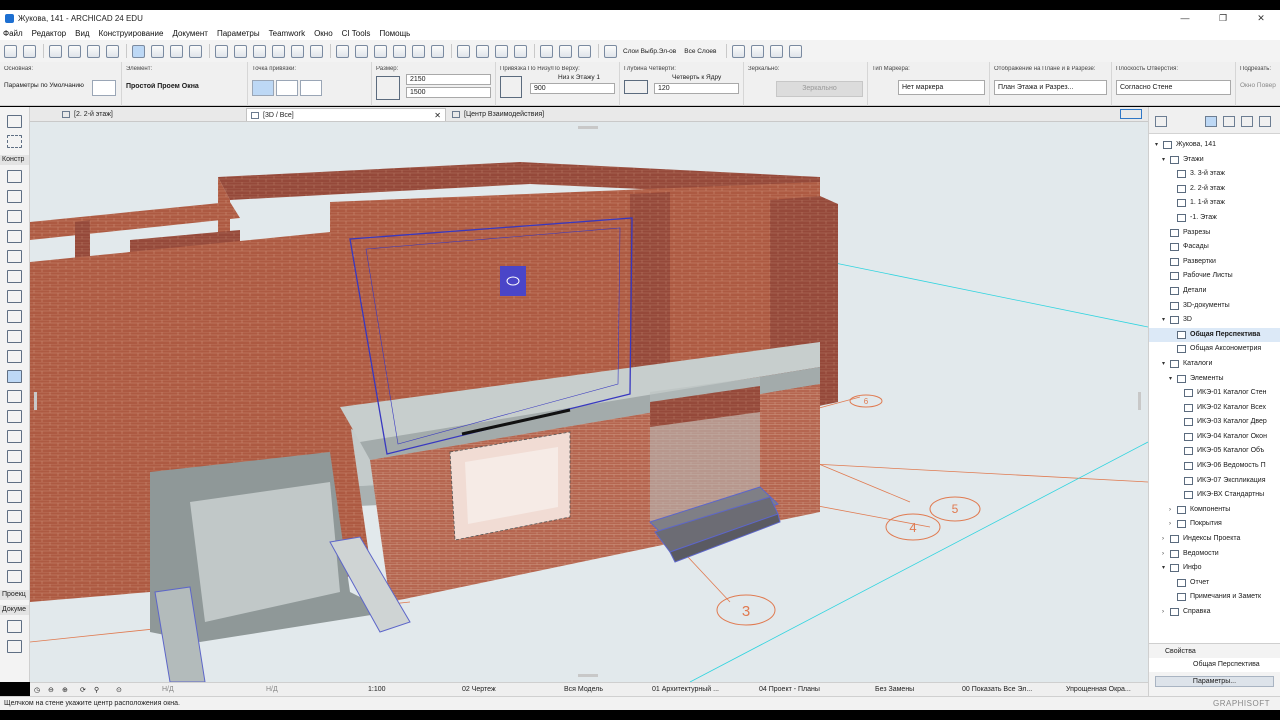 The image size is (1280, 720). Describe the element at coordinates (520, 51) in the screenshot. I see `elevation-icon` at that location.